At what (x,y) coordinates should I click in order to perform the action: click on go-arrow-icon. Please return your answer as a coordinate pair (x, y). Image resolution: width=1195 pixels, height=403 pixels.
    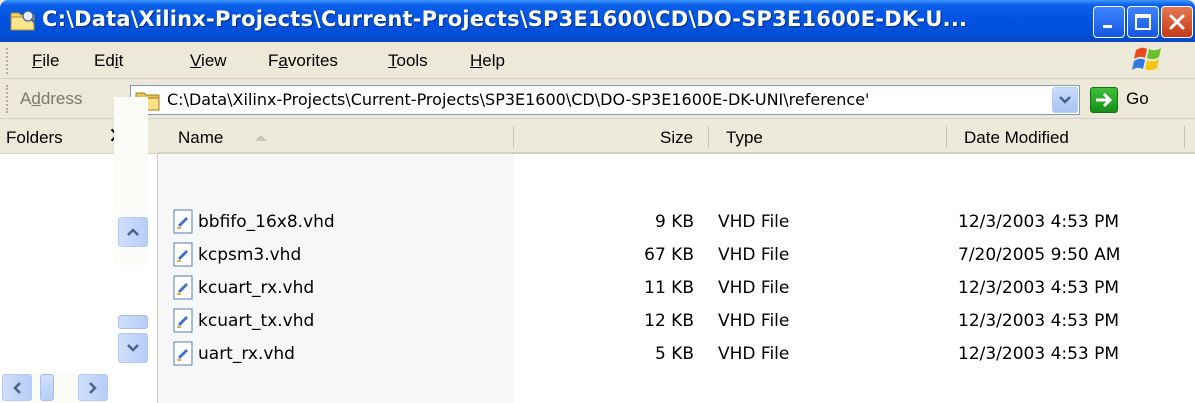
    Looking at the image, I should click on (1104, 100).